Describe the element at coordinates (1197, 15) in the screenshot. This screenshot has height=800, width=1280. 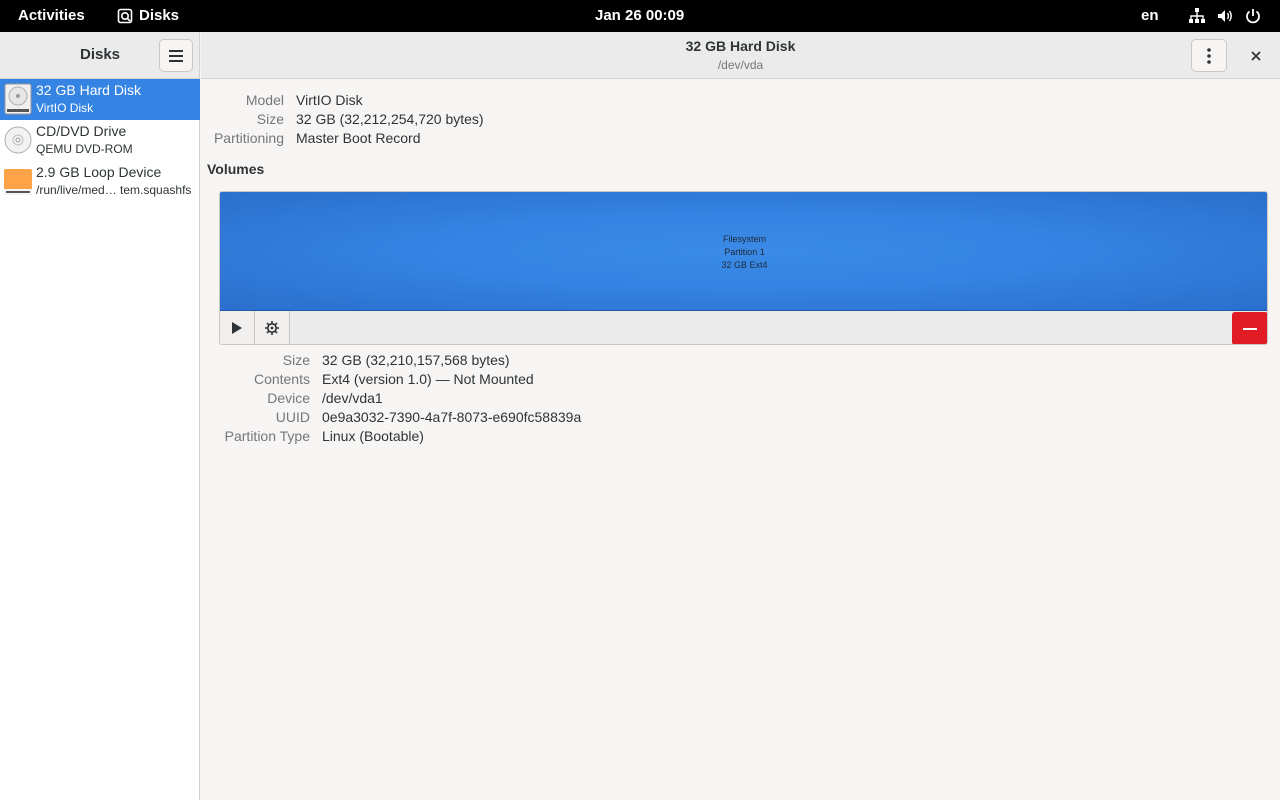
I see `network-icon` at that location.